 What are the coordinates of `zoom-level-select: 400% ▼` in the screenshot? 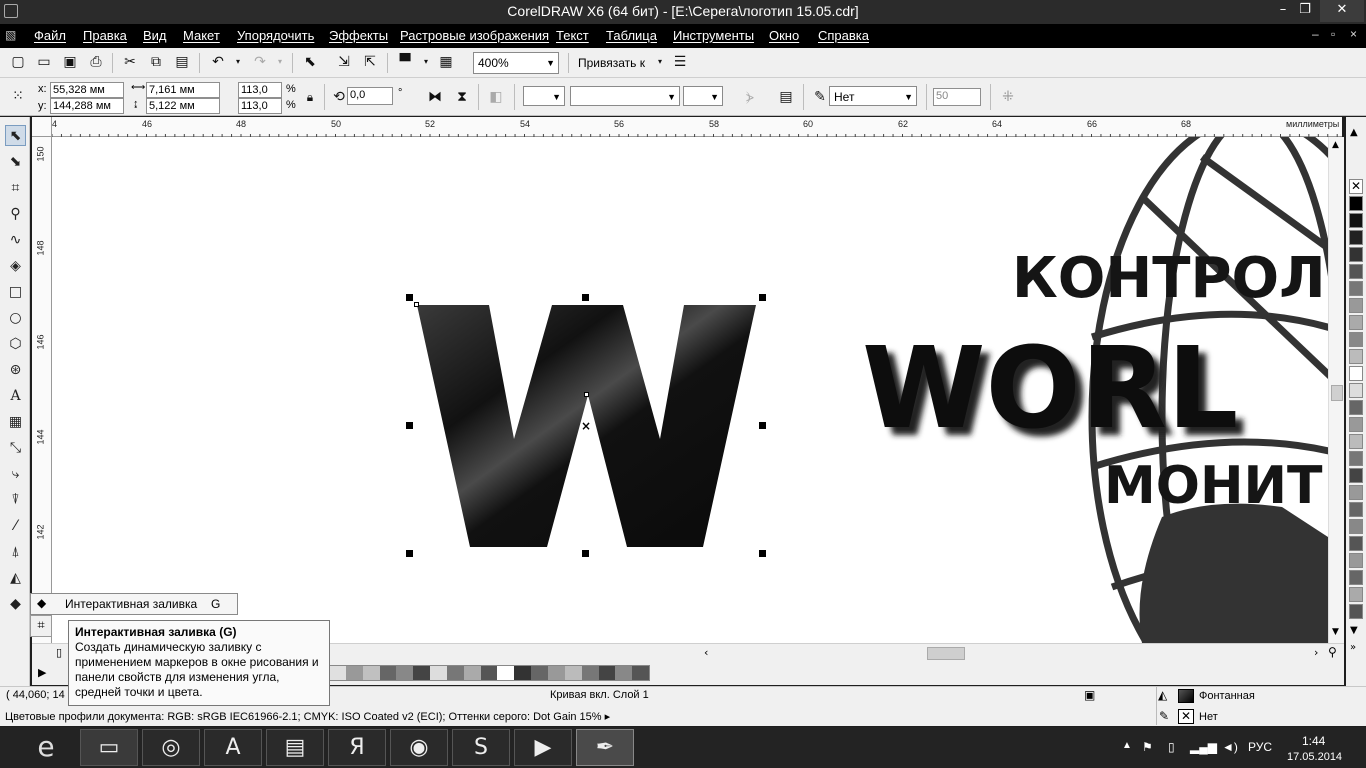 It's located at (516, 63).